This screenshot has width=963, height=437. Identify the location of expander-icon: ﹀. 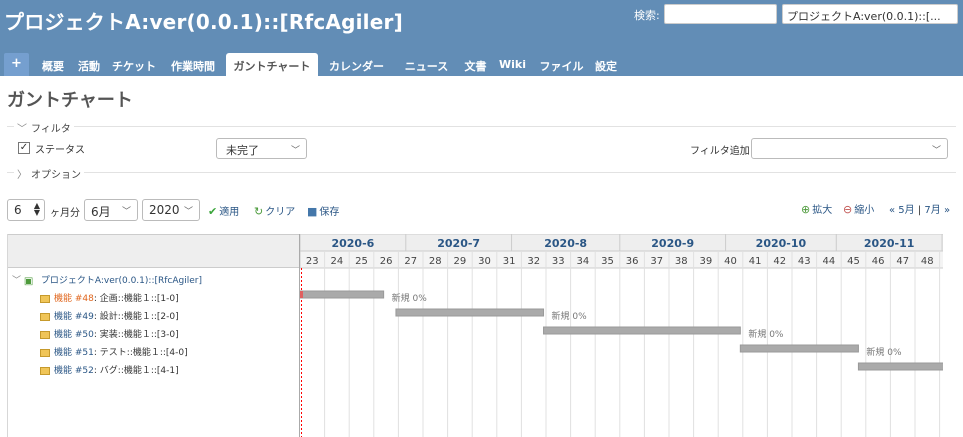
(16, 281).